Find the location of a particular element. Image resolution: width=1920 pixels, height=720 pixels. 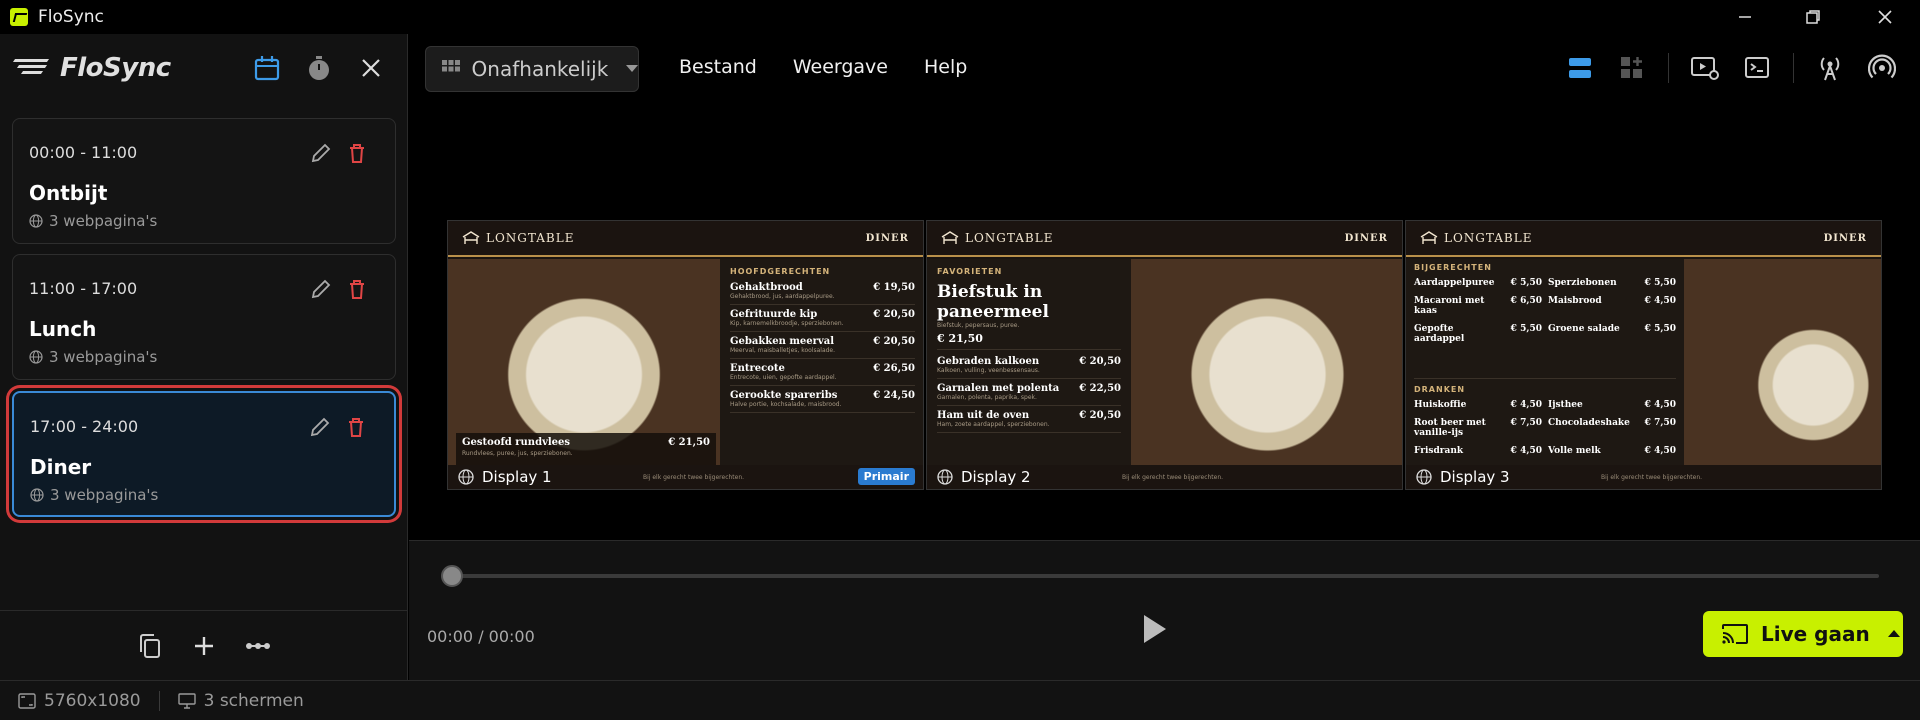

menu-bestand: Bestand is located at coordinates (718, 67).